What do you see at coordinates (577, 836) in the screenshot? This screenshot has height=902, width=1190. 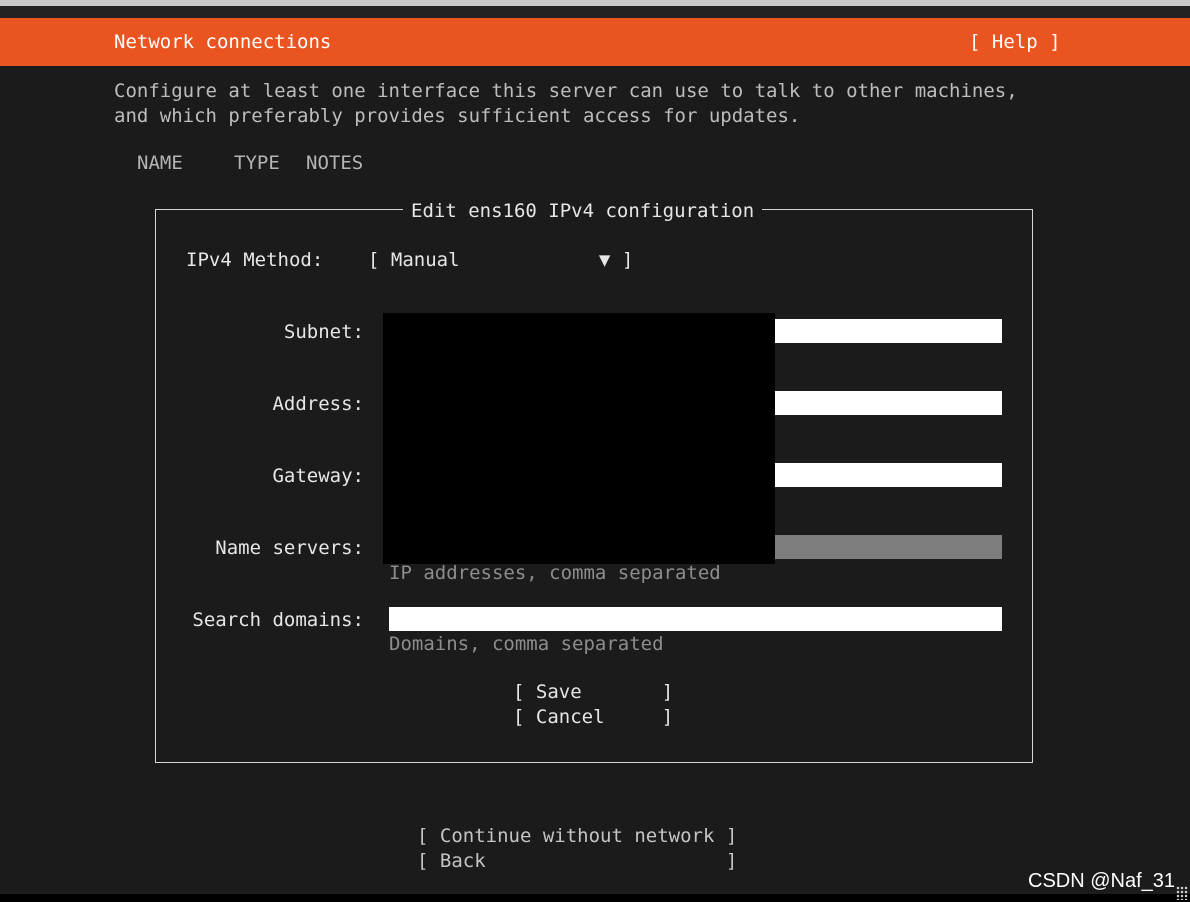 I see `continue-without-network-button: [ Continue without network ]` at bounding box center [577, 836].